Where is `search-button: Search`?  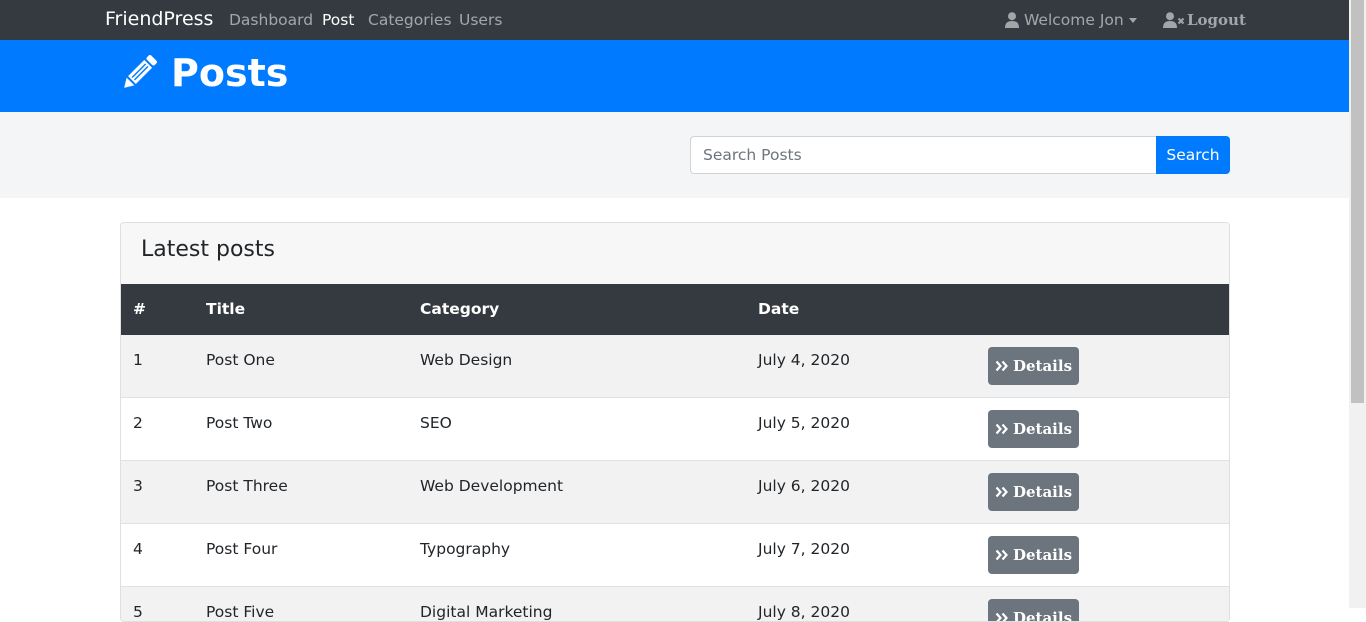 search-button: Search is located at coordinates (1193, 155).